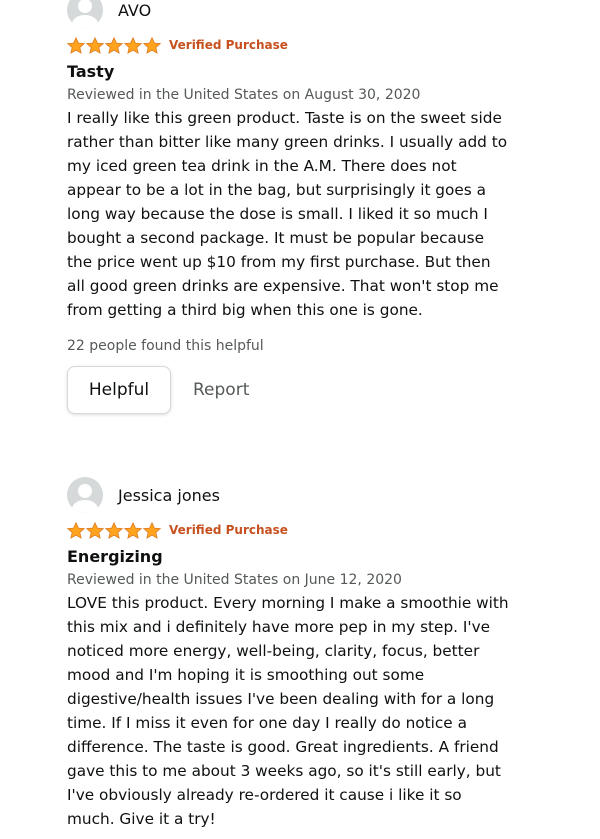  Describe the element at coordinates (221, 390) in the screenshot. I see `report-link: Report` at that location.